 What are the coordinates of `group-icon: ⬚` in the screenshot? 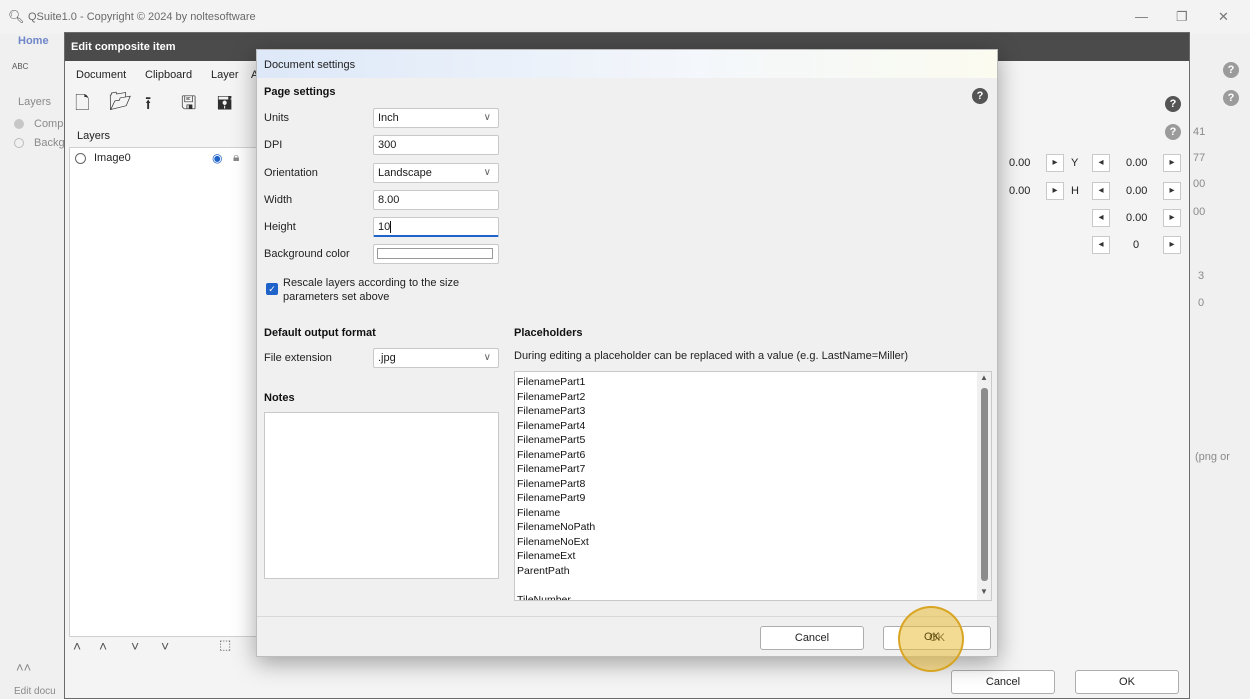 It's located at (225, 645).